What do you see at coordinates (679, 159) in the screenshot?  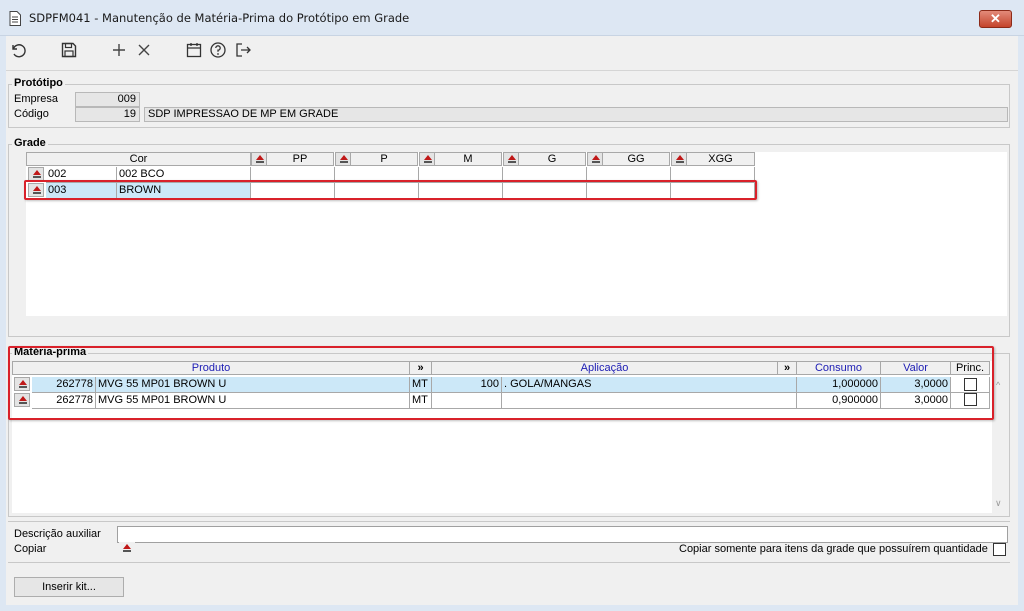 I see `size-xgg-sort-icon` at bounding box center [679, 159].